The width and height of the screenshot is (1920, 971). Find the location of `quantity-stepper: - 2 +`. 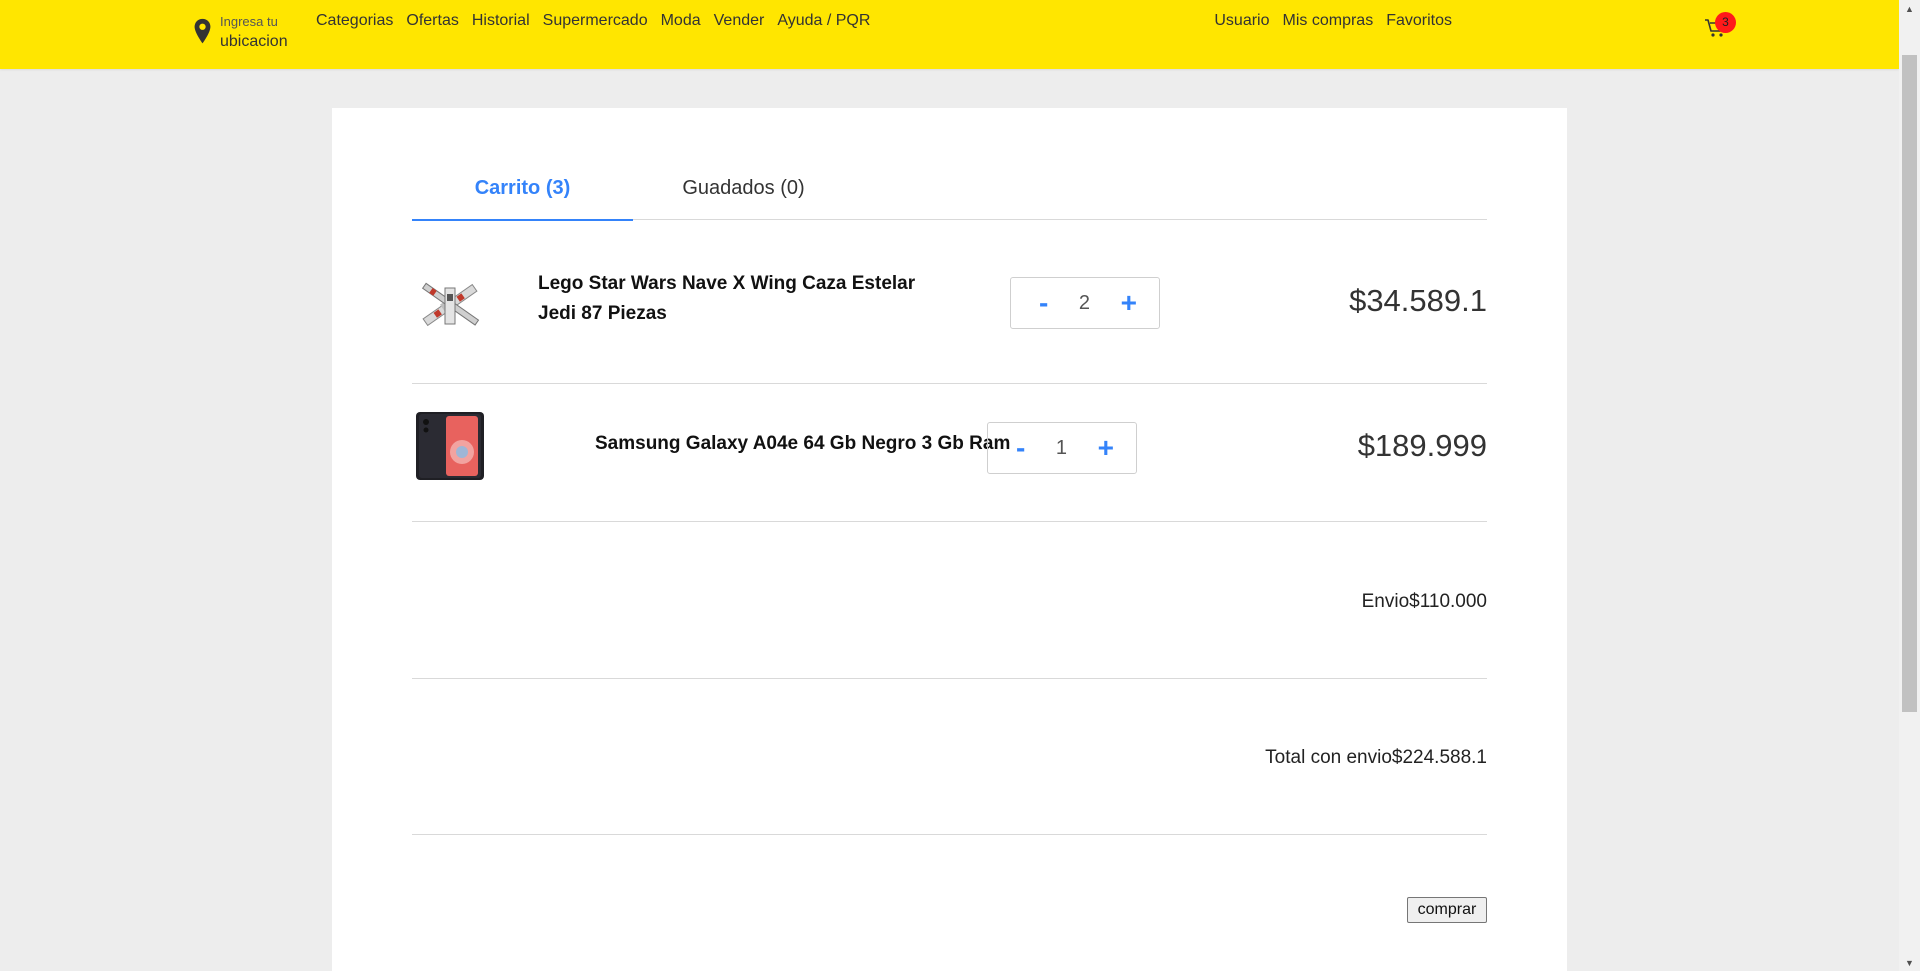

quantity-stepper: - 2 + is located at coordinates (1085, 303).